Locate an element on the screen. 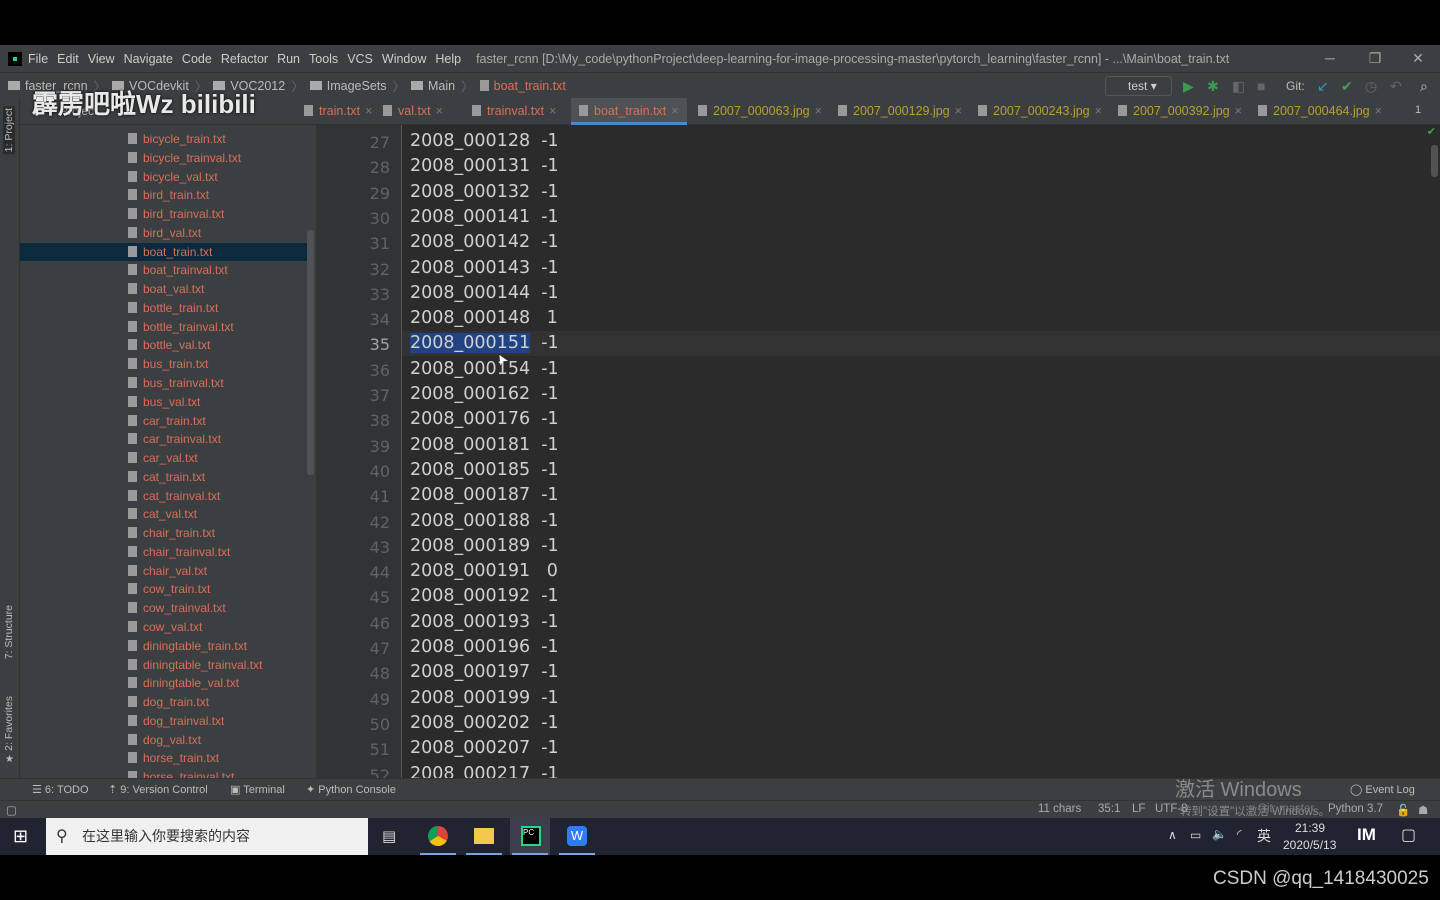 The width and height of the screenshot is (1440, 900). code-line: 2008_000142 -1 is located at coordinates (484, 242).